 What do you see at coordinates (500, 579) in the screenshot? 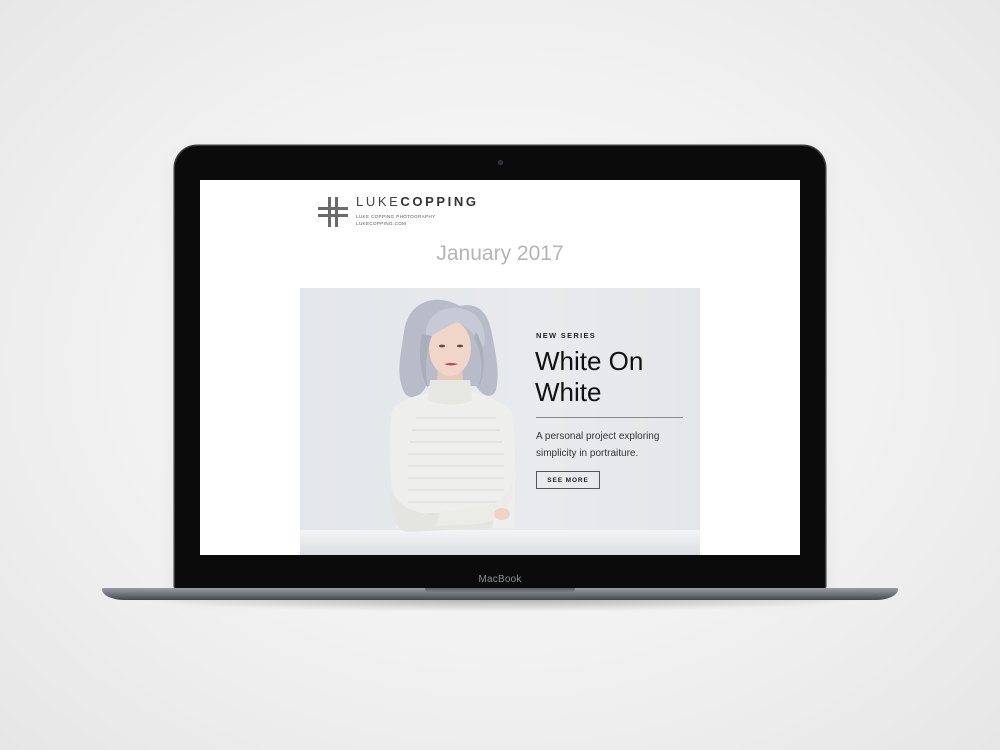
I see `device-label: MacBook` at bounding box center [500, 579].